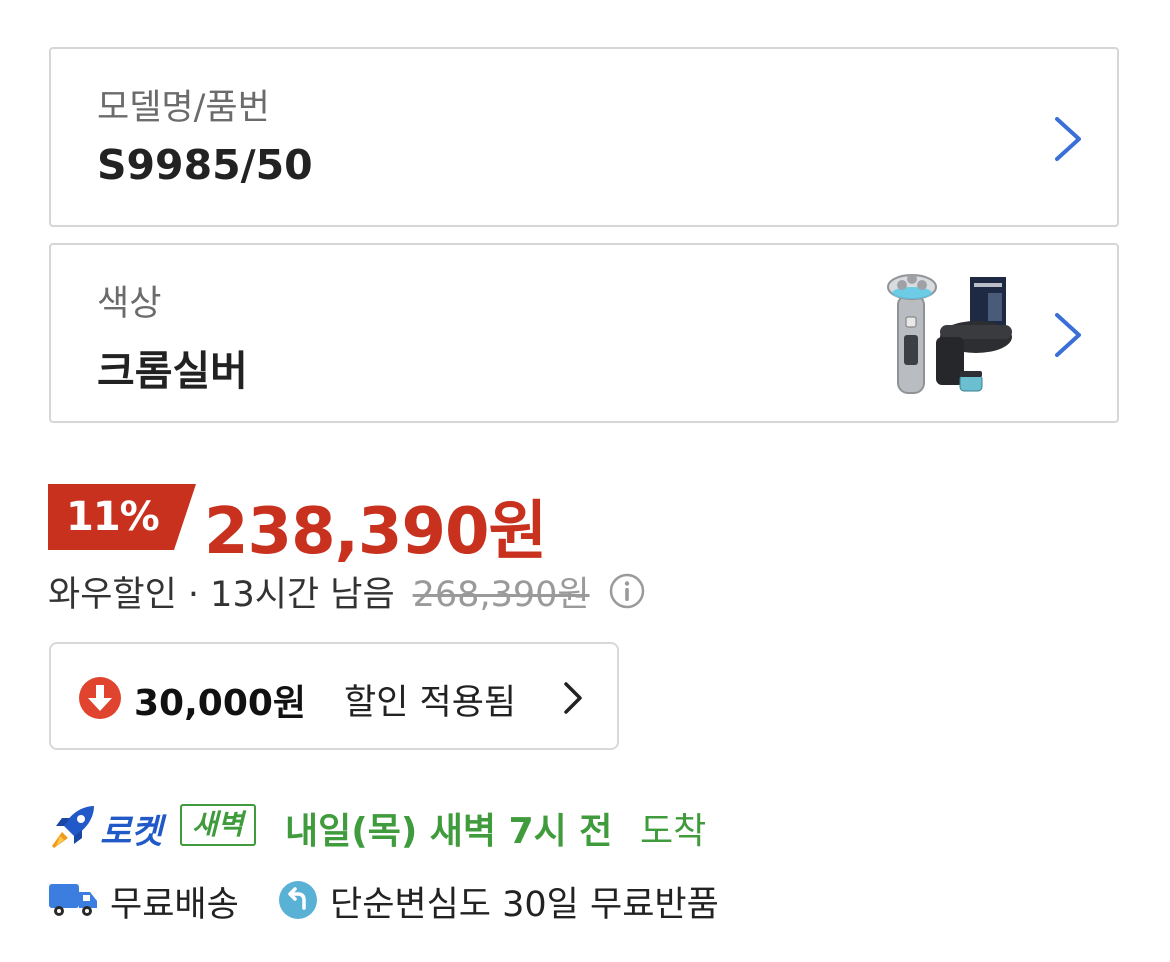 Image resolution: width=1170 pixels, height=962 pixels. What do you see at coordinates (501, 594) in the screenshot?
I see `original-price: 268,390원` at bounding box center [501, 594].